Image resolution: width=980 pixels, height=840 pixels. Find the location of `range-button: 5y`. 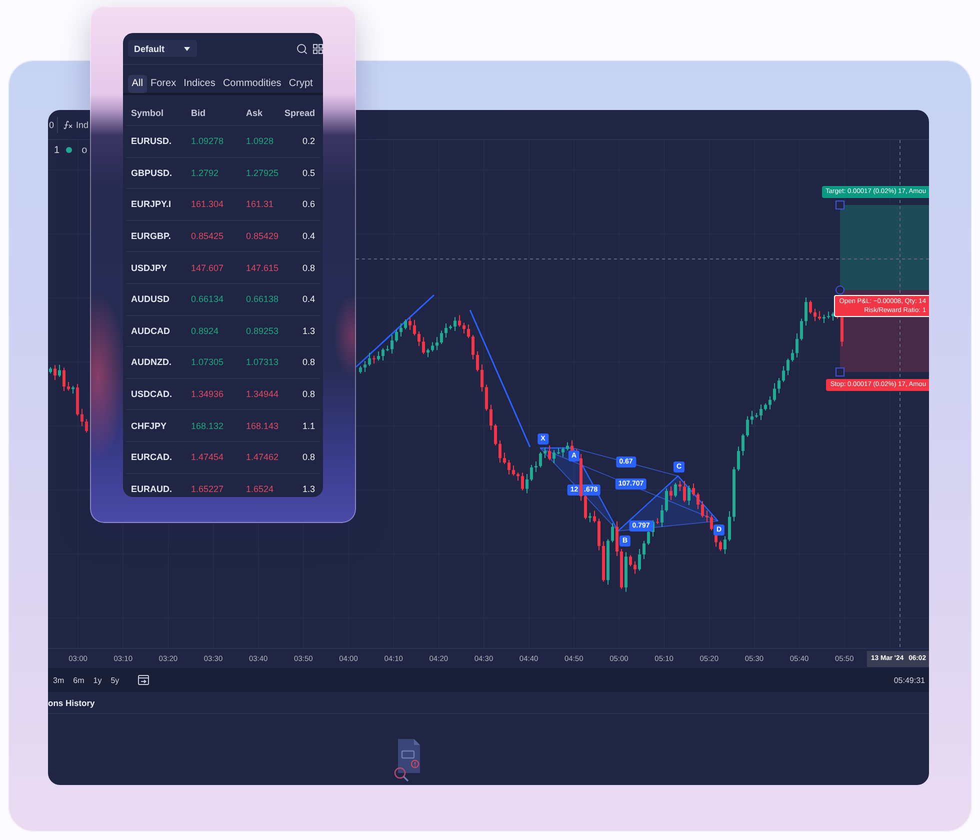

range-button: 5y is located at coordinates (115, 680).